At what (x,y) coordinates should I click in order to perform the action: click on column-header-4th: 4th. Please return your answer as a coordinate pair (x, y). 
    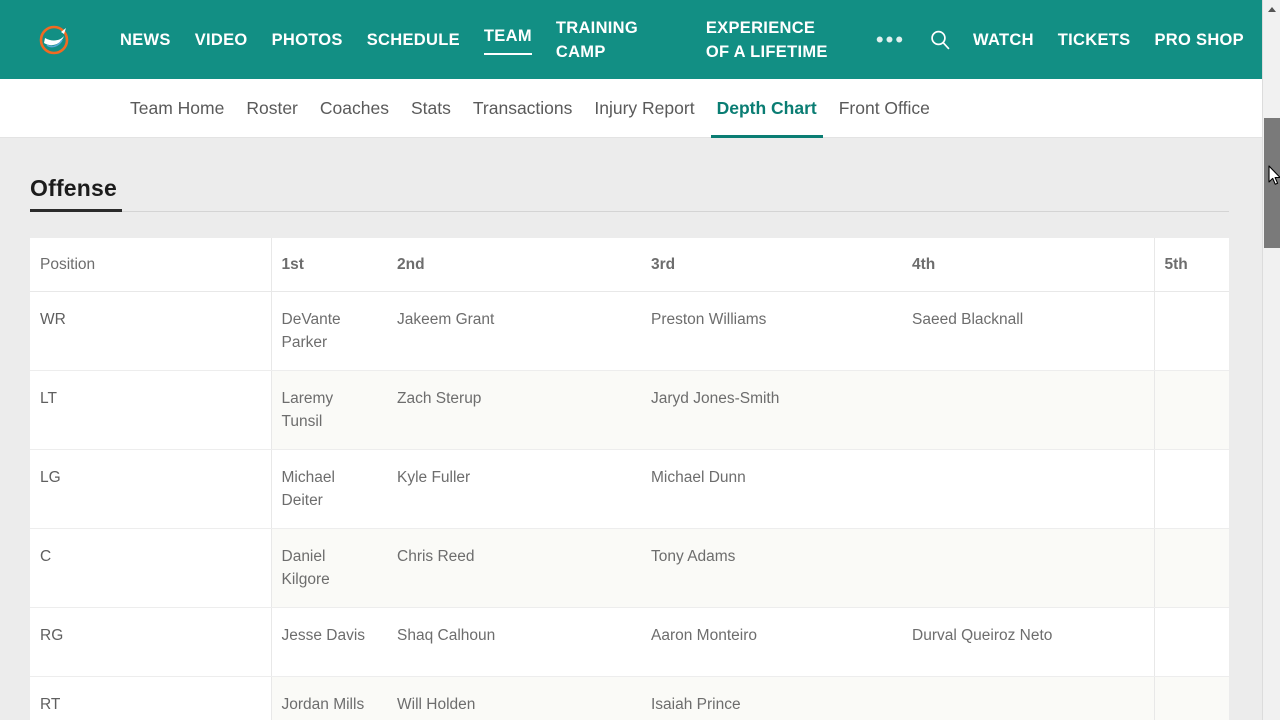
    Looking at the image, I should click on (1028, 265).